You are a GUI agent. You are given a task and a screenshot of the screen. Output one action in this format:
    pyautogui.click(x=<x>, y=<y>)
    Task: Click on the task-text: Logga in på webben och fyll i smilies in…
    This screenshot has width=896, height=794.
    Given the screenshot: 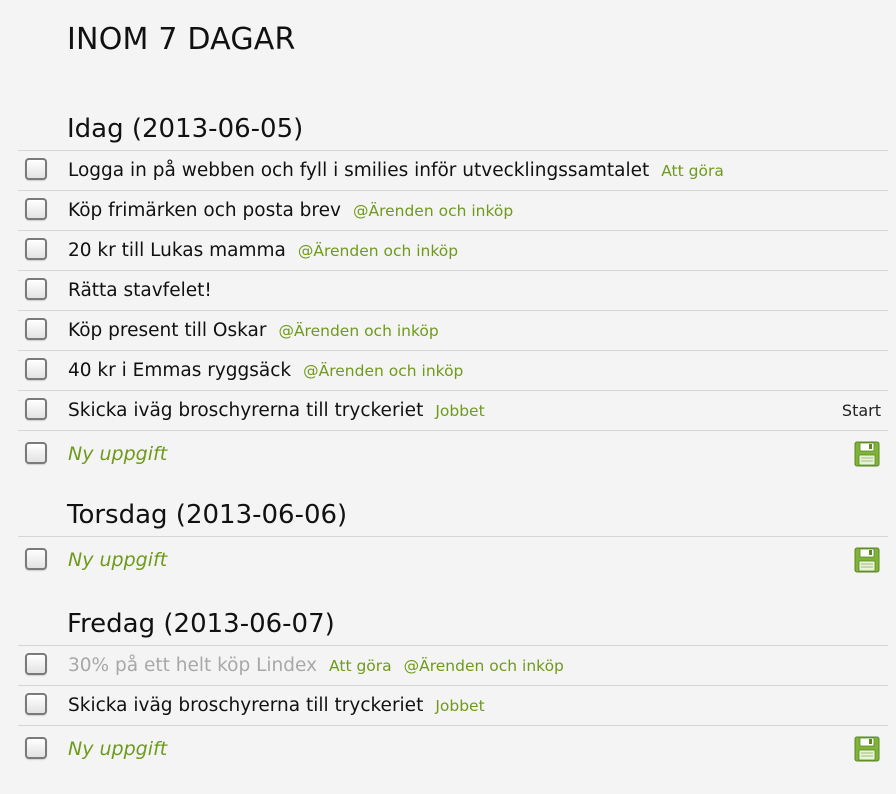 What is the action you would take?
    pyautogui.click(x=396, y=171)
    